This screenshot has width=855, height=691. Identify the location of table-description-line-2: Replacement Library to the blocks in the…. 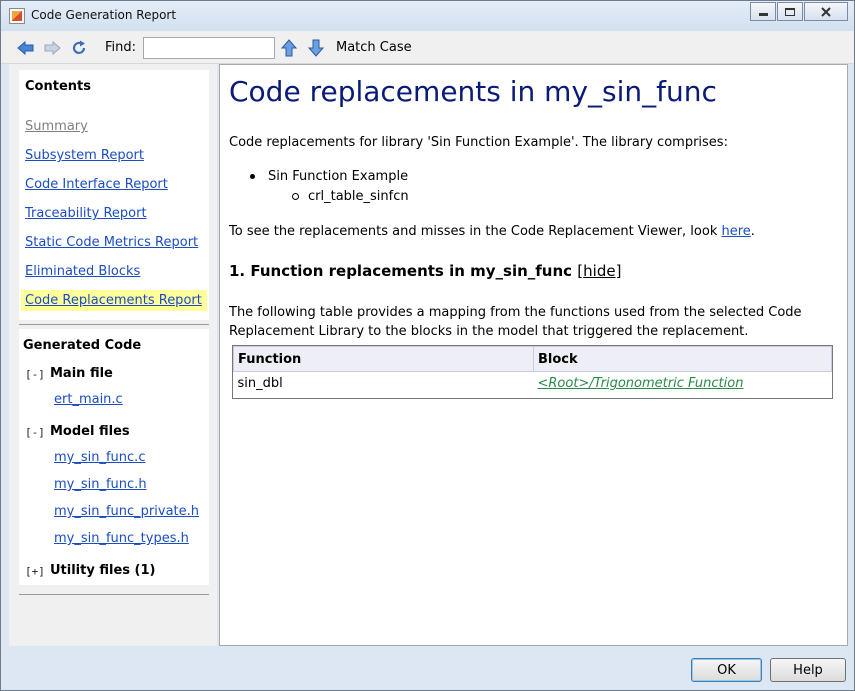
(489, 331).